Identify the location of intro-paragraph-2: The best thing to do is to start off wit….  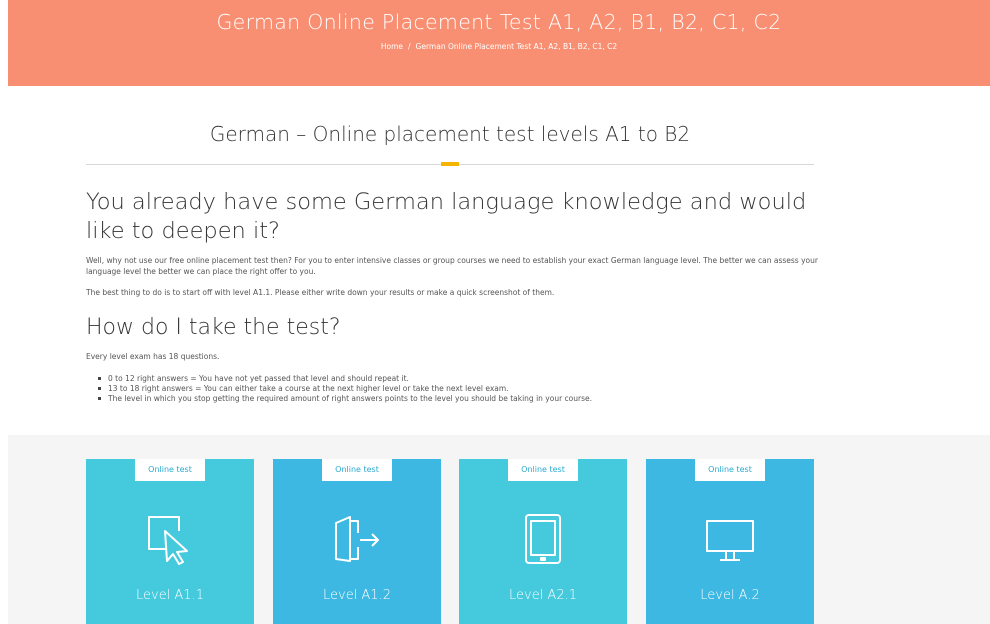
(320, 292).